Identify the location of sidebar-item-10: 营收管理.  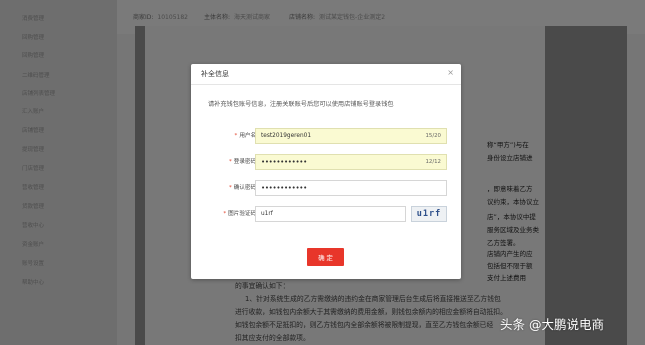
(57, 187).